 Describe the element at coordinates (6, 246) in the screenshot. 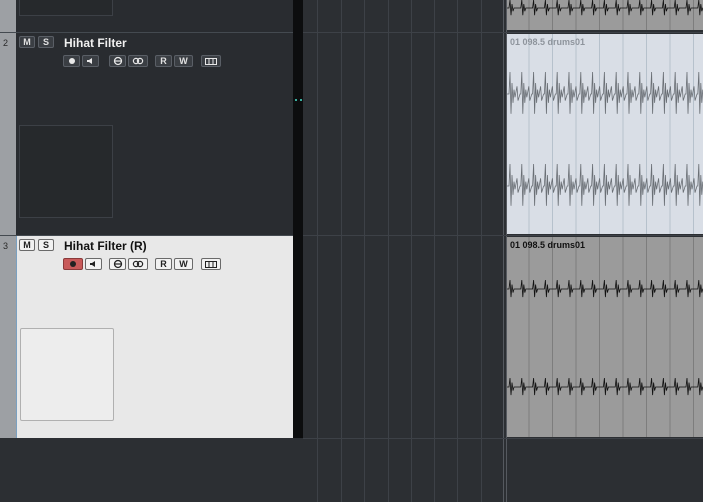

I see `track-number: 3` at that location.